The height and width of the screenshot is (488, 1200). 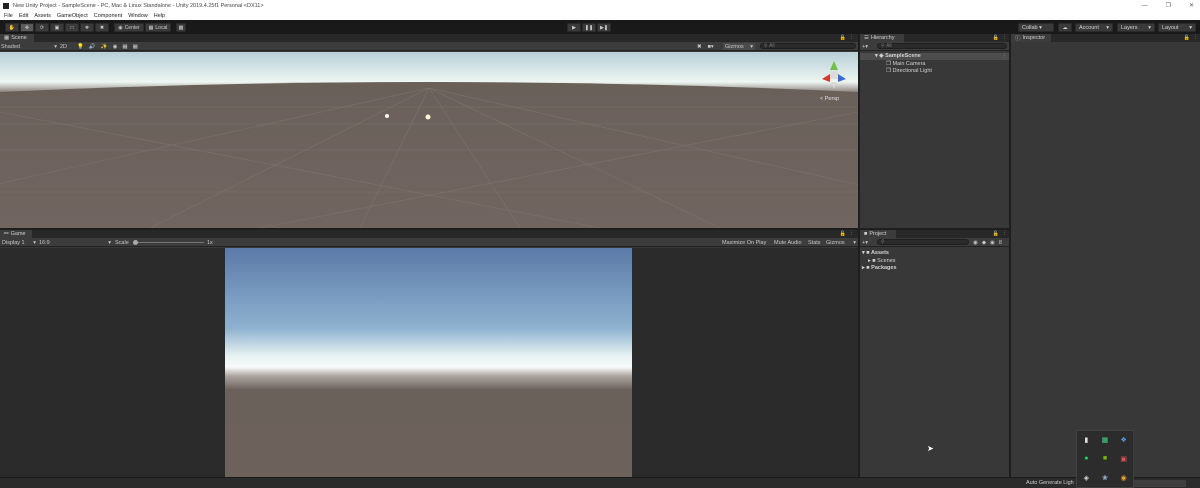 What do you see at coordinates (1004, 56) in the screenshot?
I see `scene-menu-icon: ⋮` at bounding box center [1004, 56].